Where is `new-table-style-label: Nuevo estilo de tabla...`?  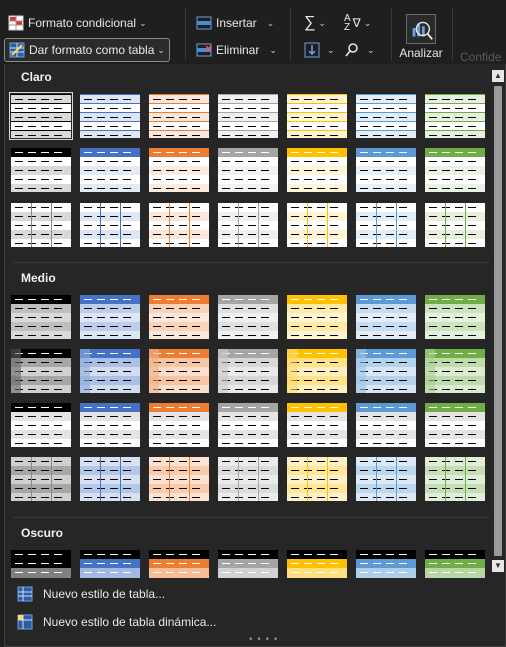
new-table-style-label: Nuevo estilo de tabla... is located at coordinates (104, 594).